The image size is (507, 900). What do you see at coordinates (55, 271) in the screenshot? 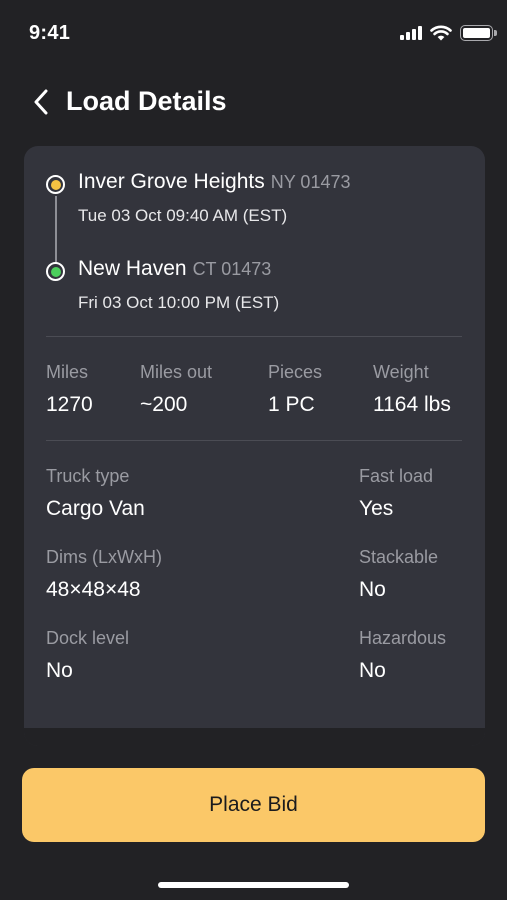
I see `dropoff-marker-icon` at bounding box center [55, 271].